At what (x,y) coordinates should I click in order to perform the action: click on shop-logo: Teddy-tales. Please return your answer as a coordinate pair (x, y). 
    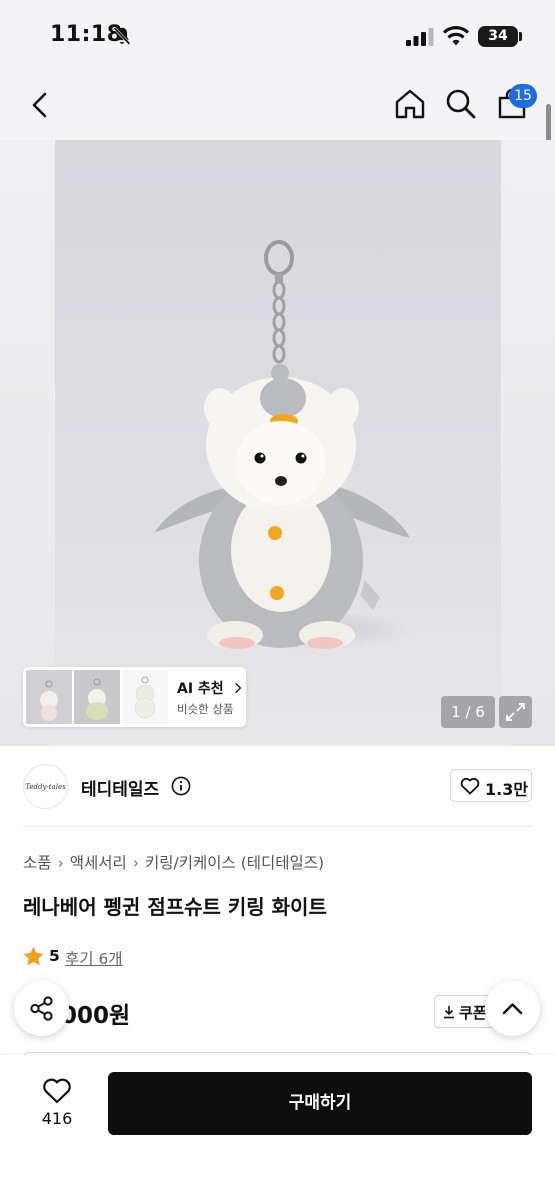
    Looking at the image, I should click on (45, 786).